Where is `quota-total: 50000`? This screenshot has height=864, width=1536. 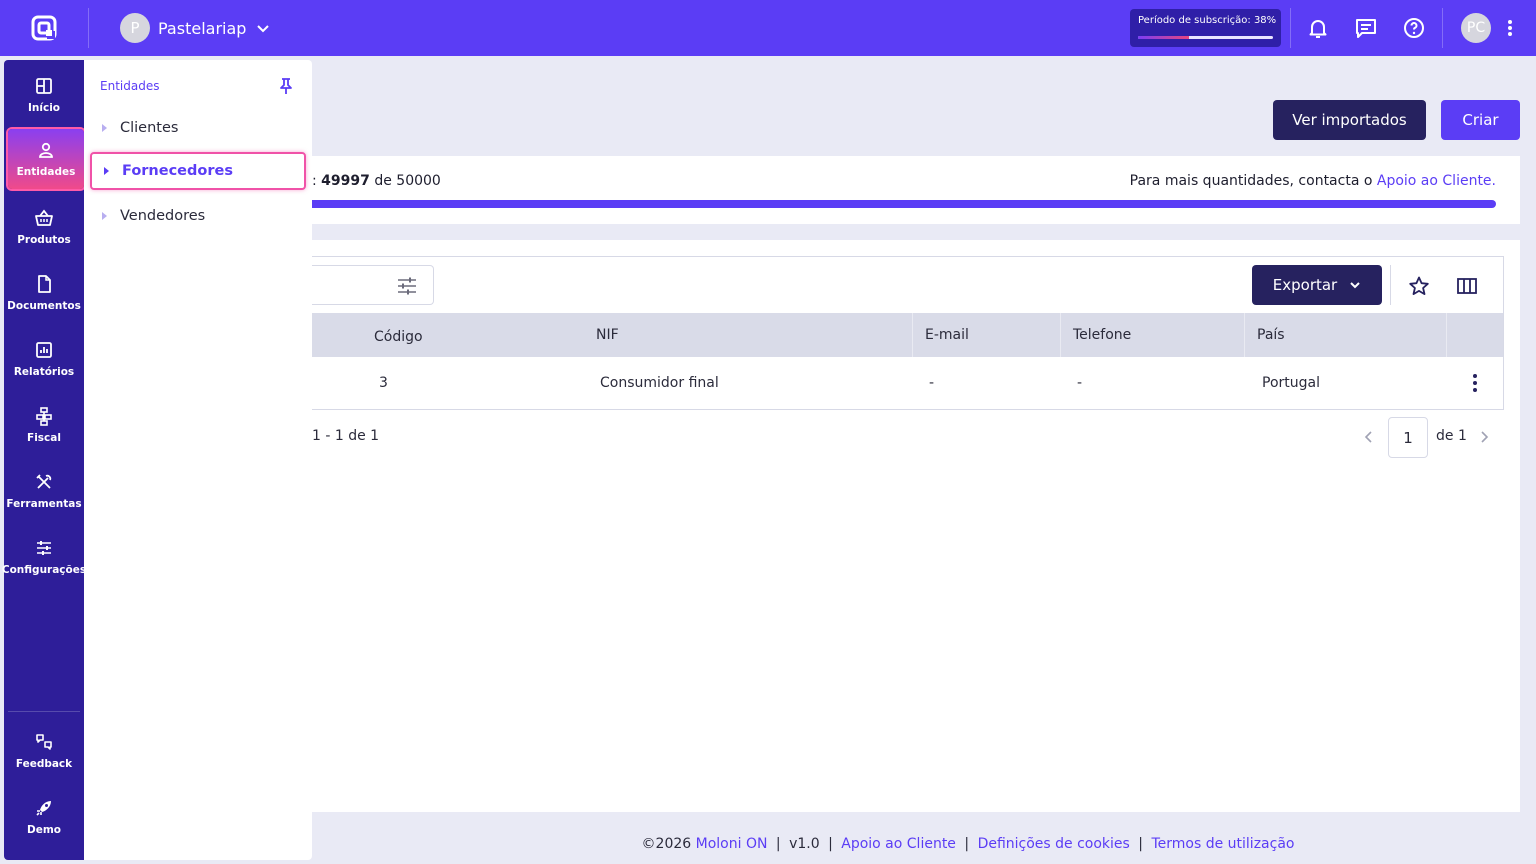
quota-total: 50000 is located at coordinates (418, 181).